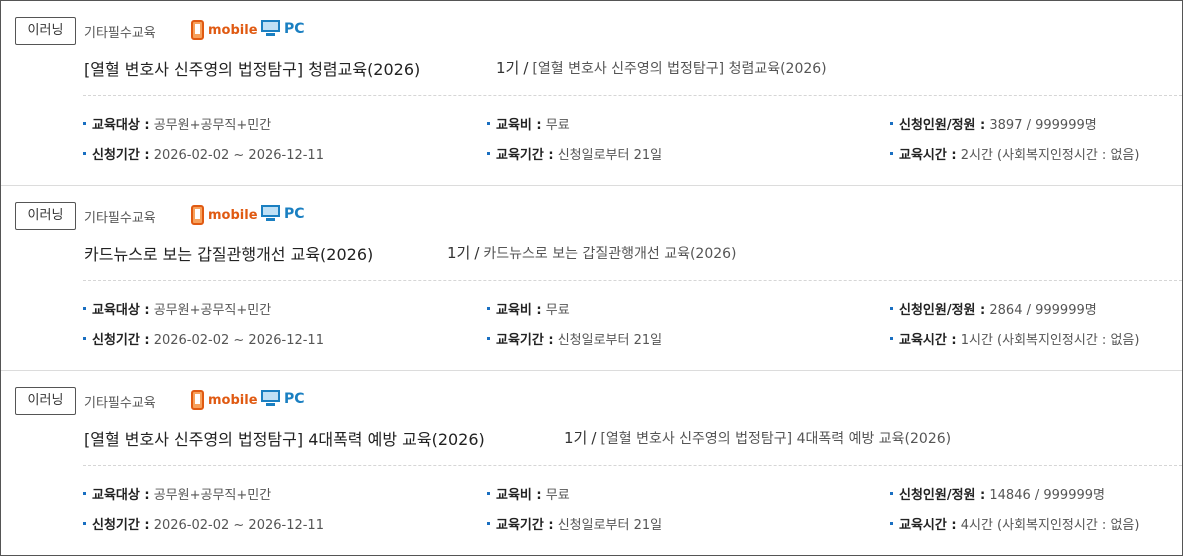 This screenshot has width=1183, height=556. Describe the element at coordinates (1043, 125) in the screenshot. I see `capacity-value: 3897 / 999999명` at that location.